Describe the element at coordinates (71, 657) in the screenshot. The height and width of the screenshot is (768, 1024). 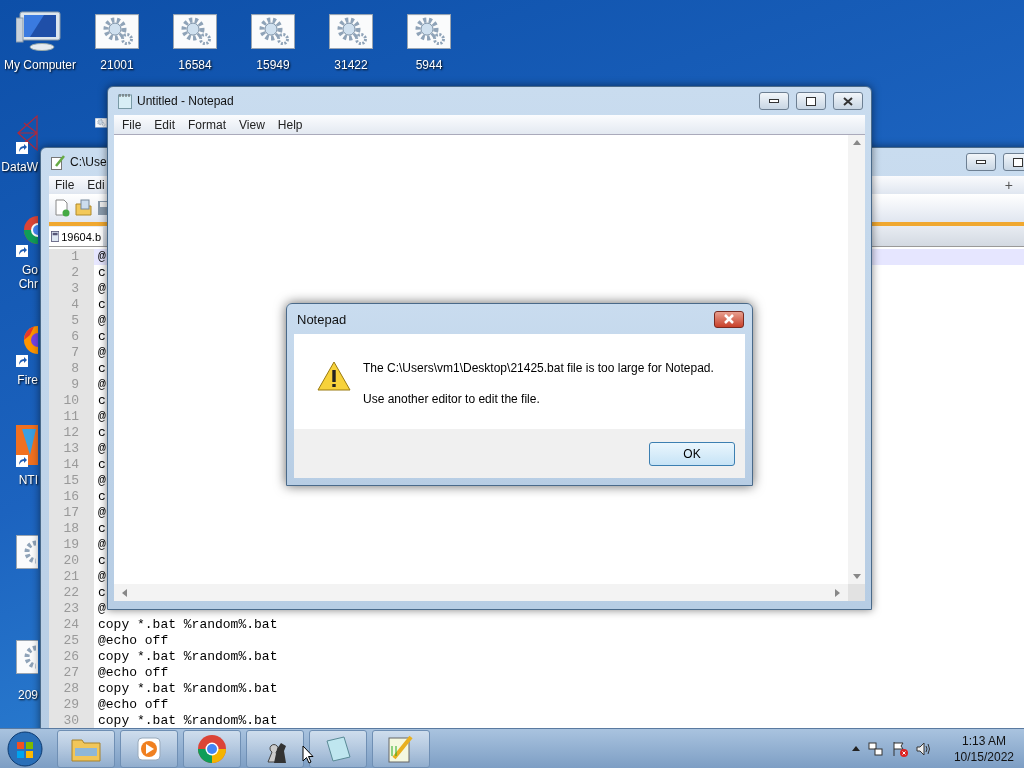
I see `line-number: 26` at that location.